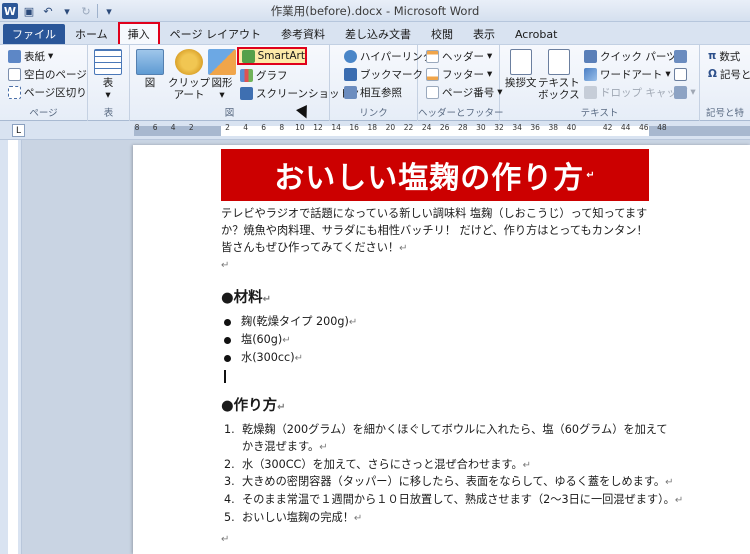  I want to click on ruler-tick-label: 28, so click(463, 127).